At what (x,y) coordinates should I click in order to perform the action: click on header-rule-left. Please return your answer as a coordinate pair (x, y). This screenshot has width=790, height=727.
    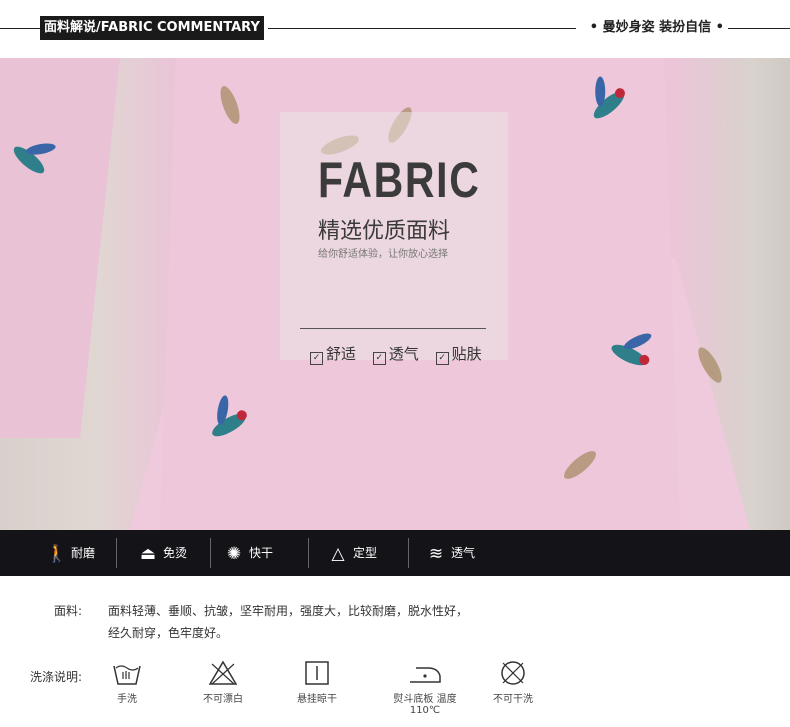
    Looking at the image, I should click on (20, 28).